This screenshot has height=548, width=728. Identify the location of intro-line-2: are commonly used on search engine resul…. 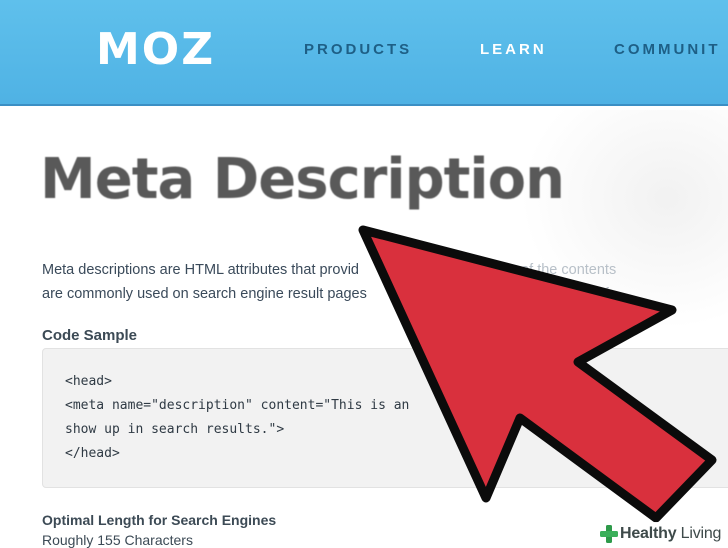
(385, 294).